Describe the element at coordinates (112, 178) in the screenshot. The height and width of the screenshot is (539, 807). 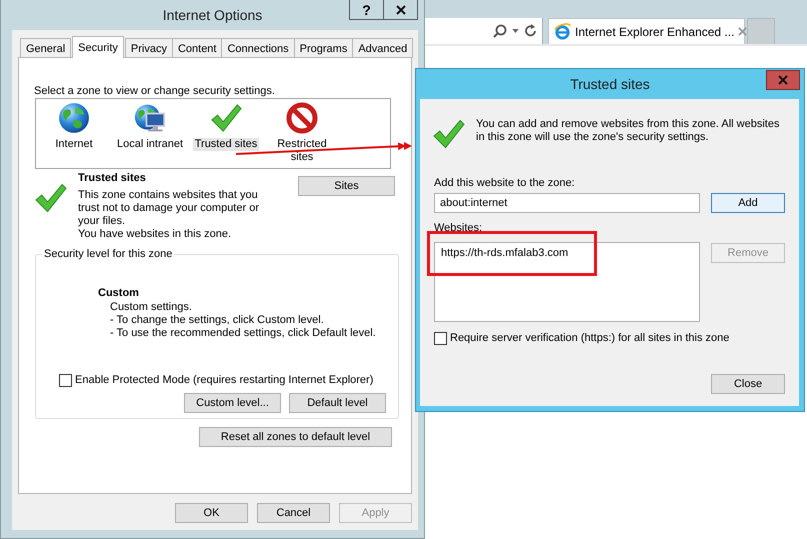
I see `zone-title: Trusted sites` at that location.